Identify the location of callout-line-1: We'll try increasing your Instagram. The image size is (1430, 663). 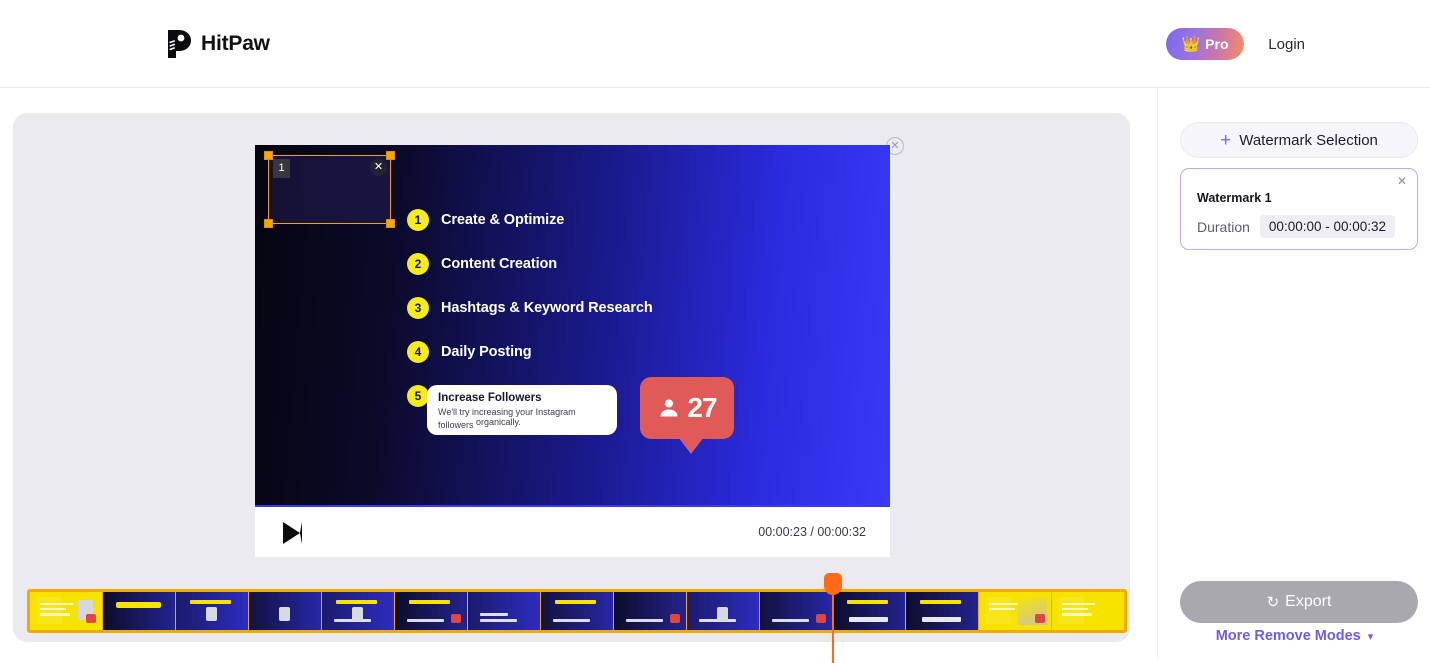
(507, 412).